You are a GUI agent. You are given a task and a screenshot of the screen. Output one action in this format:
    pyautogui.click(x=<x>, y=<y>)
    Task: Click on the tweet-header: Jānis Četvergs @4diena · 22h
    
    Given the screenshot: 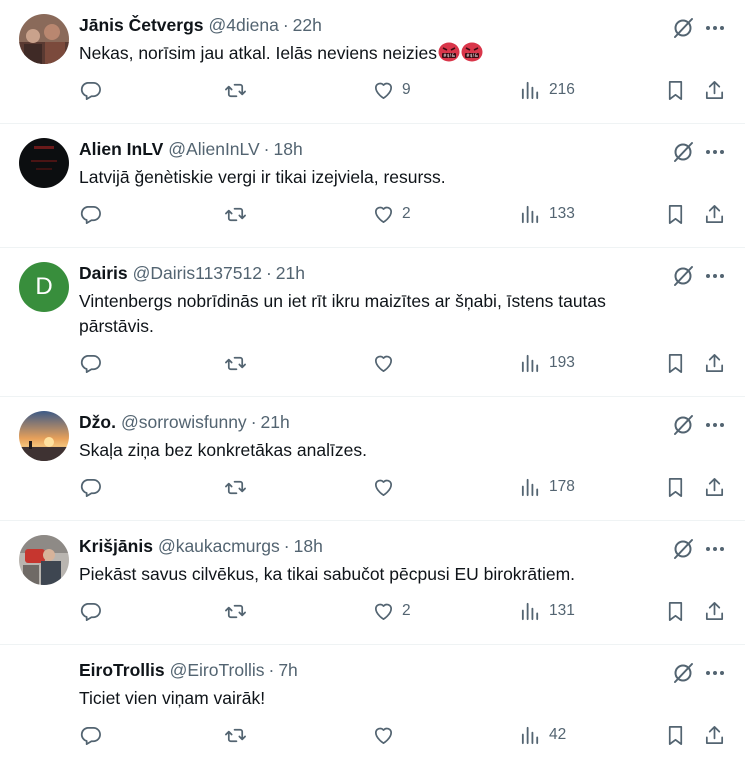 What is the action you would take?
    pyautogui.click(x=404, y=25)
    